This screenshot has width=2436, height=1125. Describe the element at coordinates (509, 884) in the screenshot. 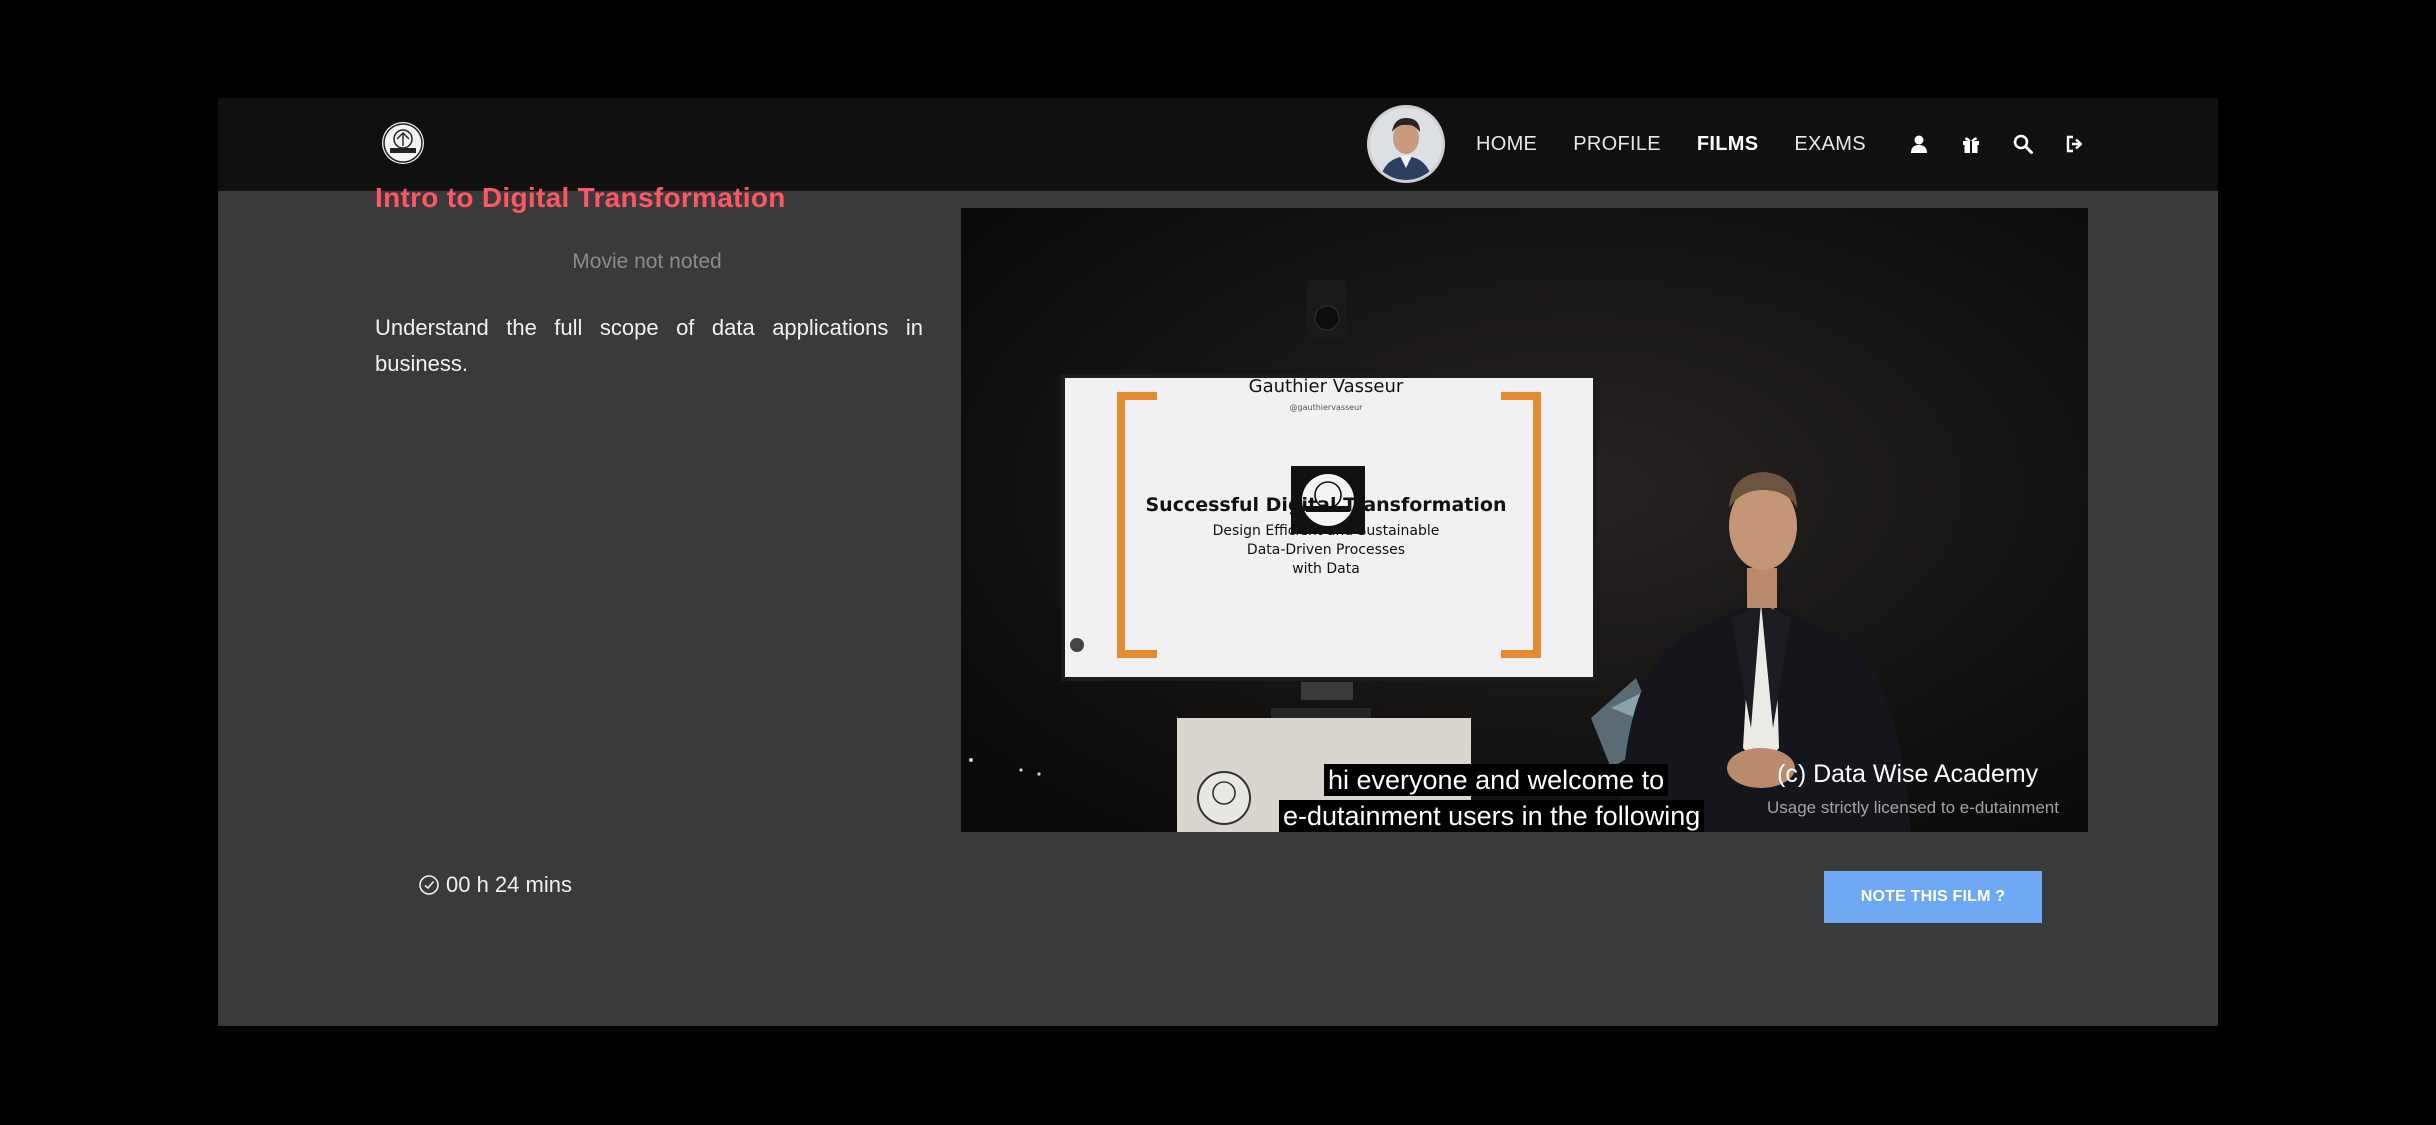

I see `duration-text: 00 h 24 mins` at that location.